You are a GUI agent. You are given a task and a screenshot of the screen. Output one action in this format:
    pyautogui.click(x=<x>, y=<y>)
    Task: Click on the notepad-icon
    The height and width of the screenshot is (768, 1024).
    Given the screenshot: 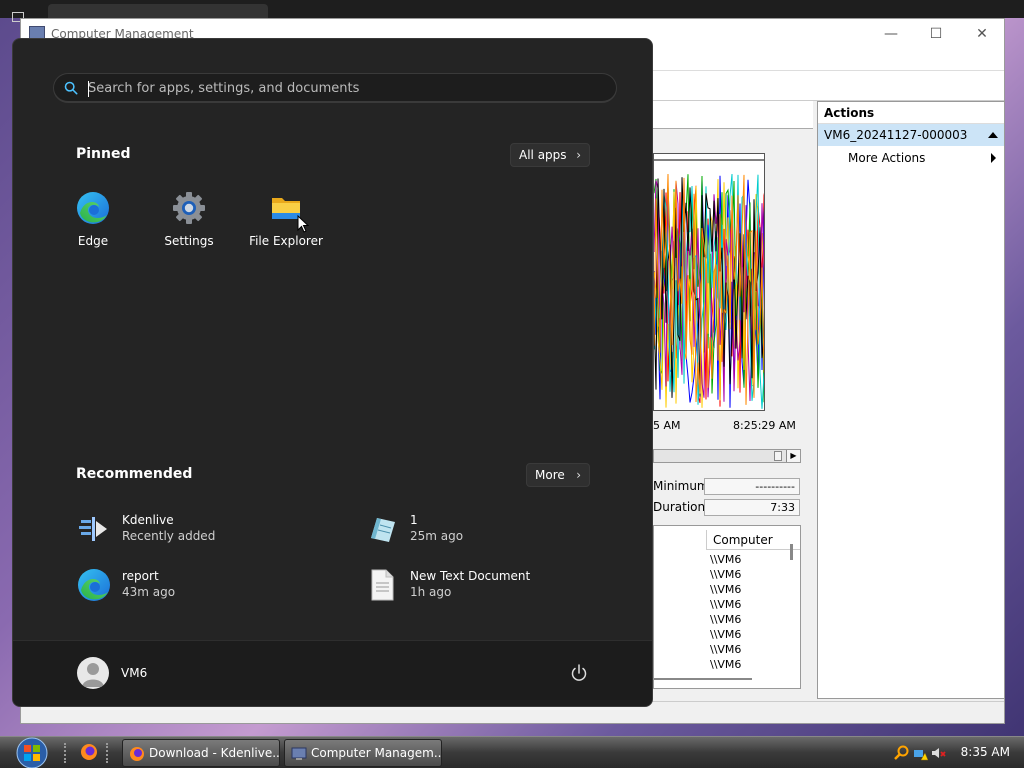 What is the action you would take?
    pyautogui.click(x=383, y=530)
    